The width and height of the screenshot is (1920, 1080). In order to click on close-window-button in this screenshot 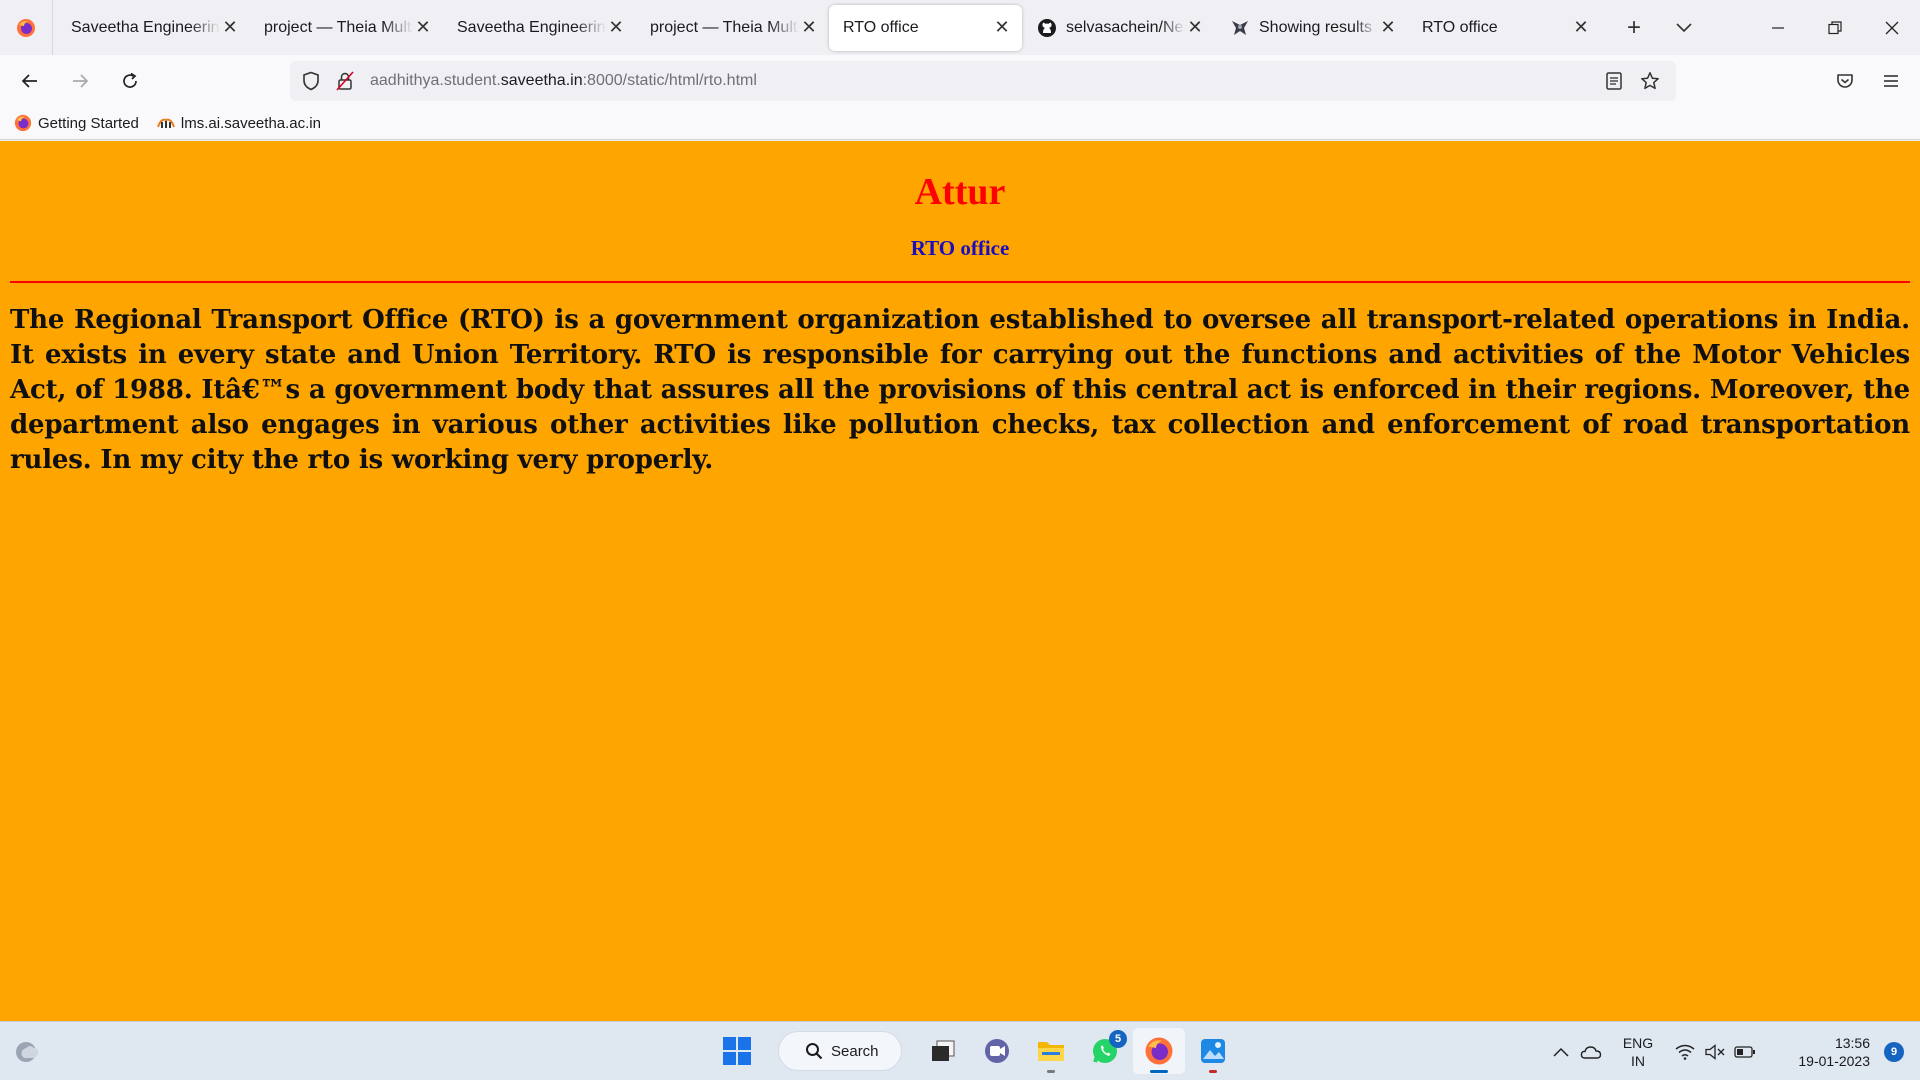, I will do `click(1891, 27)`.